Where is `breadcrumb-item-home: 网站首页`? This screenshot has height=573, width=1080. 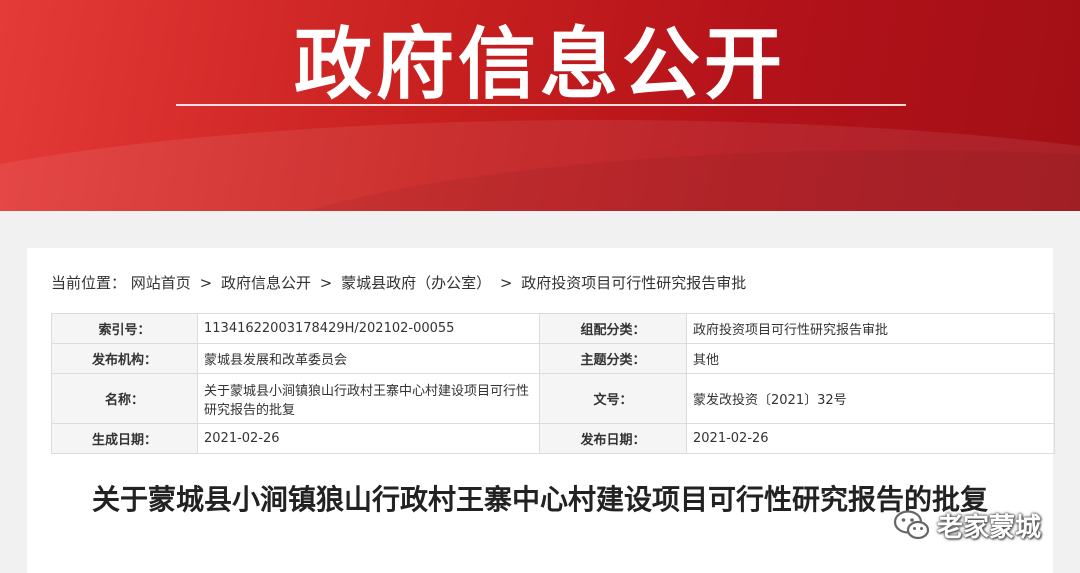 breadcrumb-item-home: 网站首页 is located at coordinates (161, 283).